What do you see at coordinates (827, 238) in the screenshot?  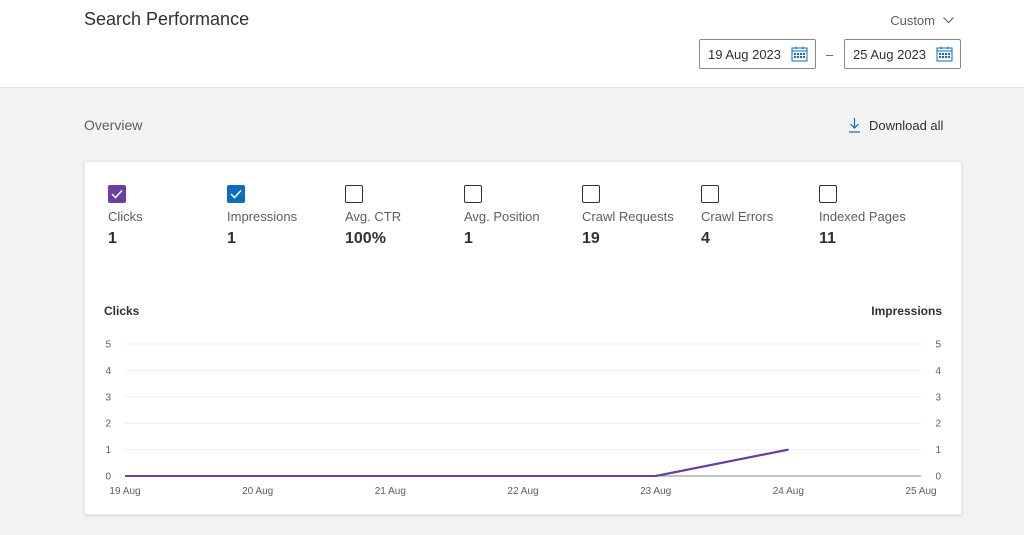 I see `metric-value: 11` at bounding box center [827, 238].